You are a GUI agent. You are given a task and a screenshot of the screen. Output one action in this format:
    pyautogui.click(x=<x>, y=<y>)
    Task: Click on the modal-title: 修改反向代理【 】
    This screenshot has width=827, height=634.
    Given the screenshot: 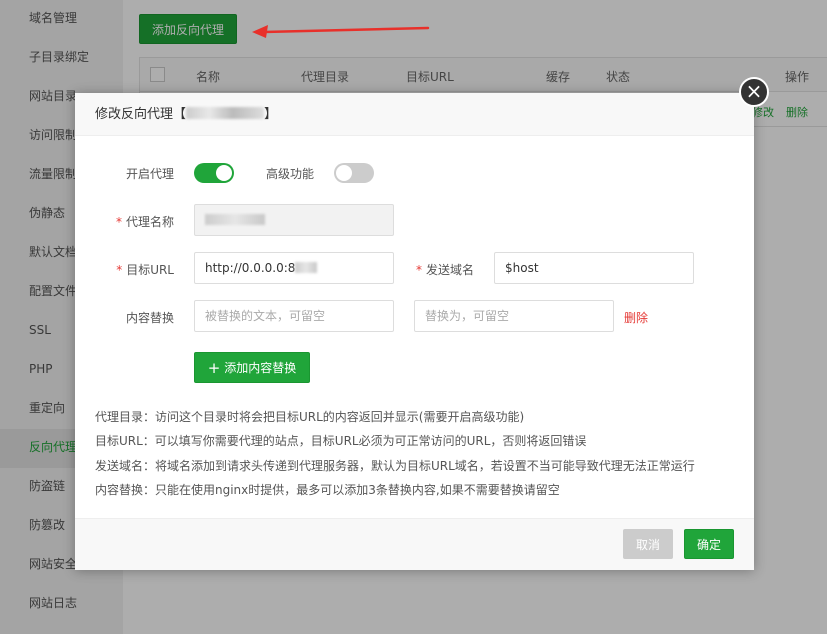 What is the action you would take?
    pyautogui.click(x=414, y=114)
    